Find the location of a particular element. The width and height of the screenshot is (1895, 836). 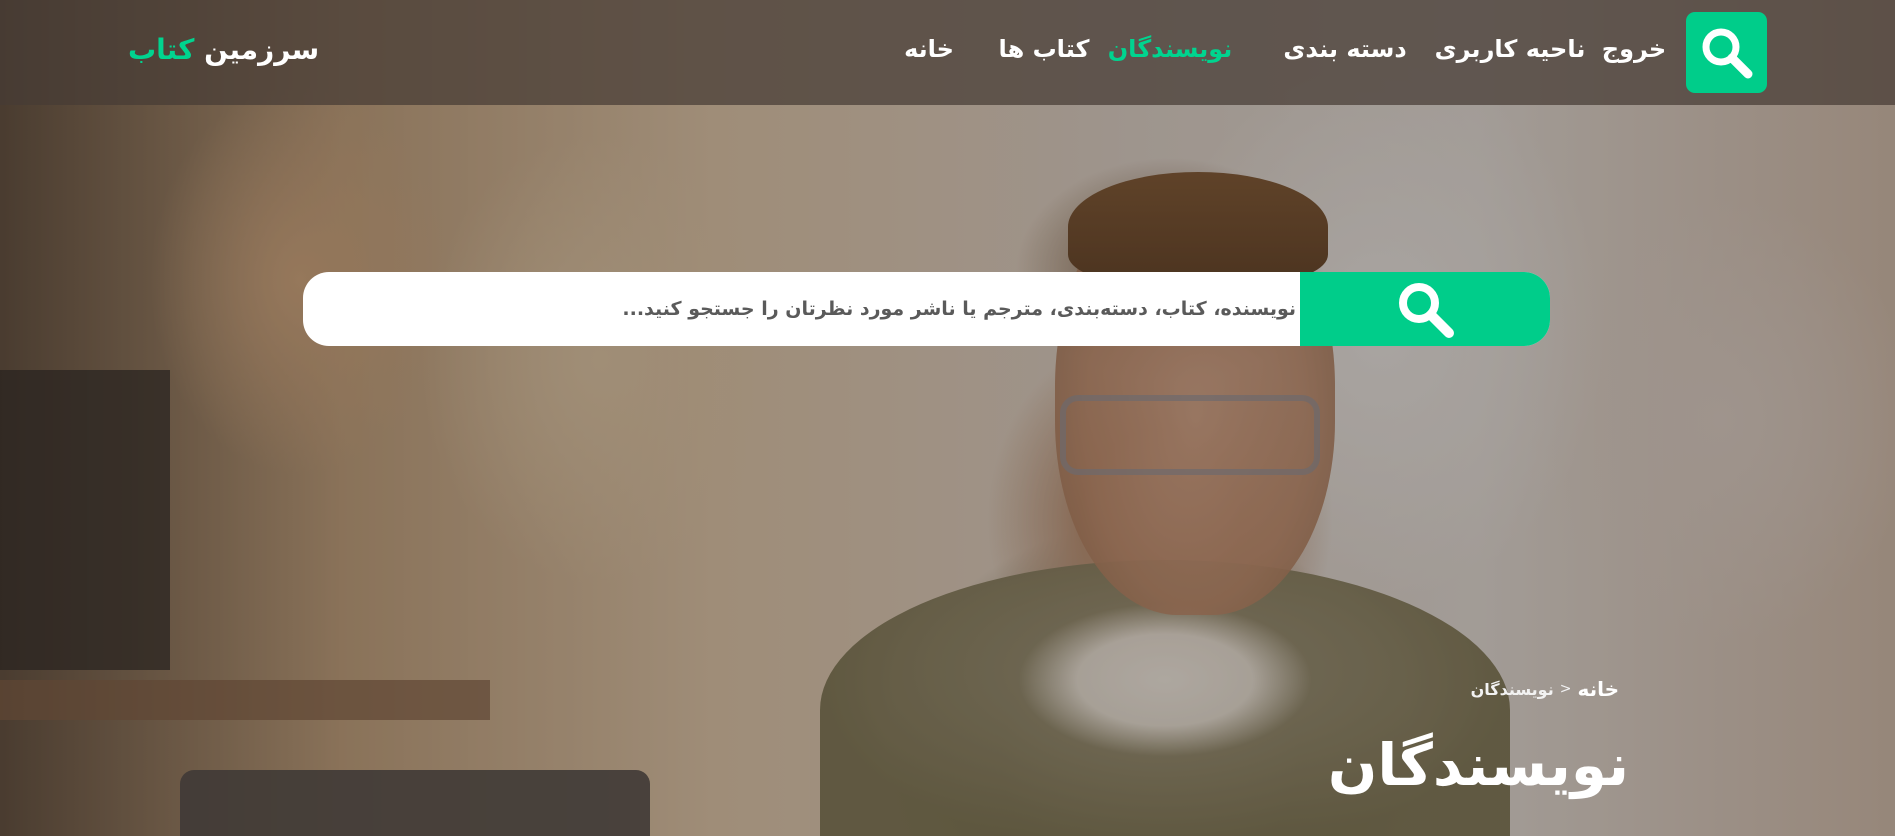

nav-search-button is located at coordinates (1726, 52).